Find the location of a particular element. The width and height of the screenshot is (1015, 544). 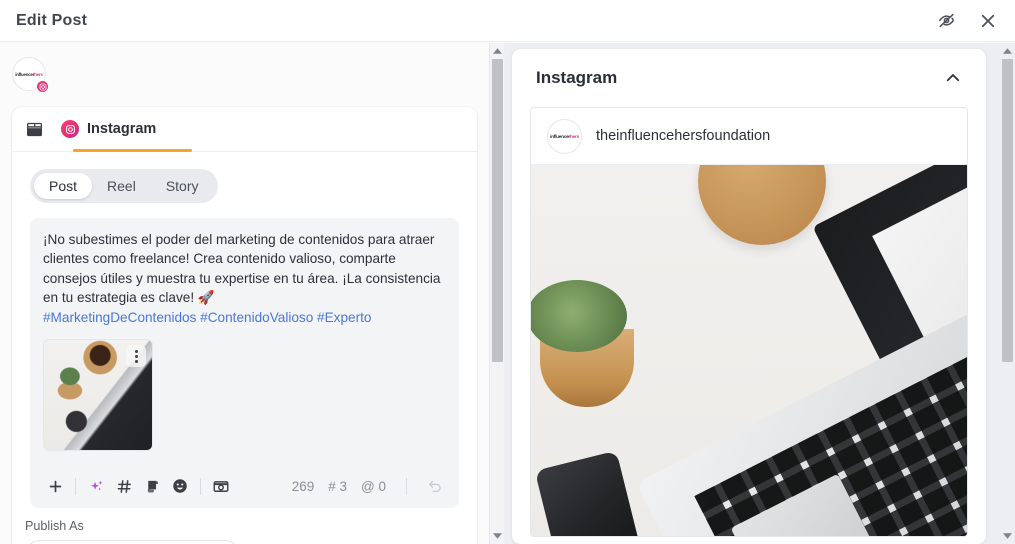

preview-header: Instagram is located at coordinates (749, 78).